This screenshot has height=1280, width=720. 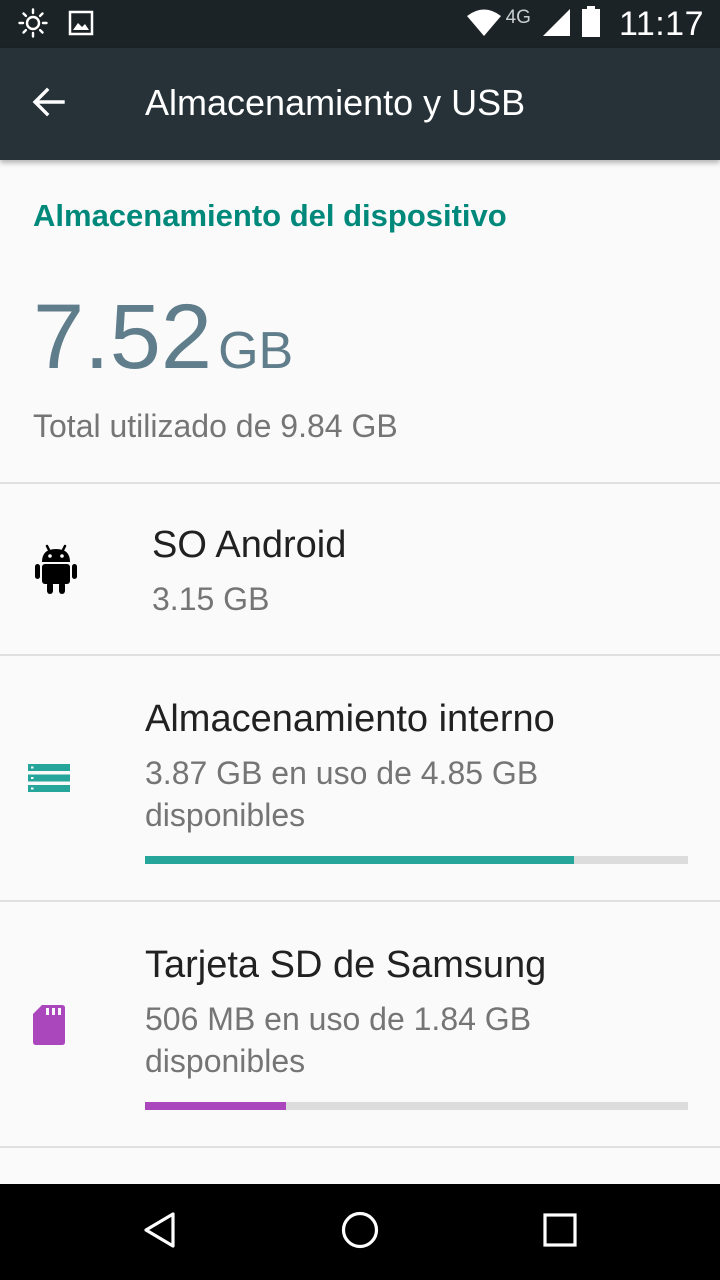 I want to click on divider, so click(x=360, y=1147).